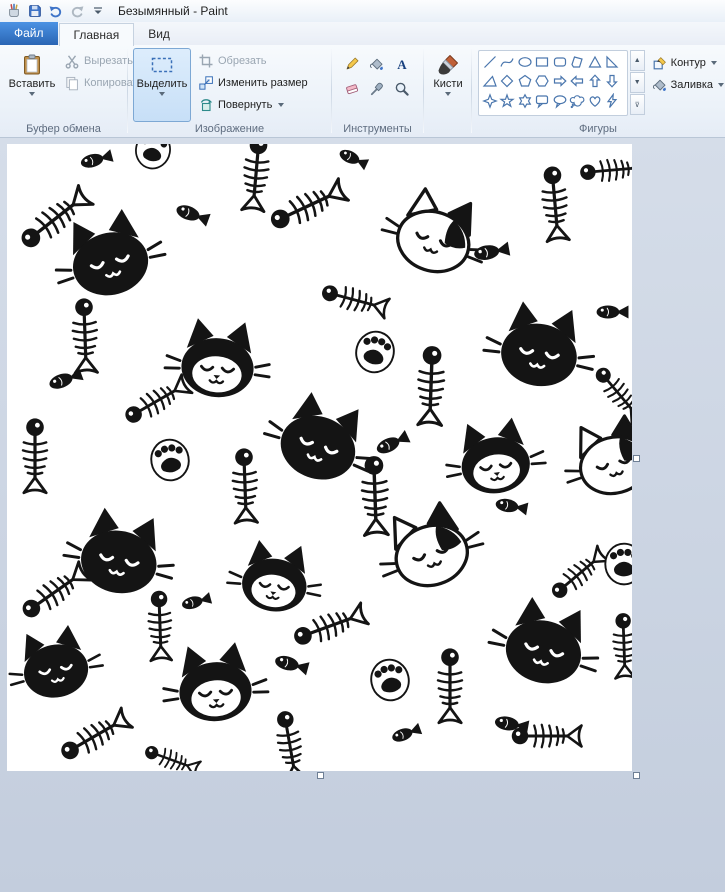 This screenshot has height=892, width=725. What do you see at coordinates (263, 83) in the screenshot?
I see `resize-label: Изменить размер` at bounding box center [263, 83].